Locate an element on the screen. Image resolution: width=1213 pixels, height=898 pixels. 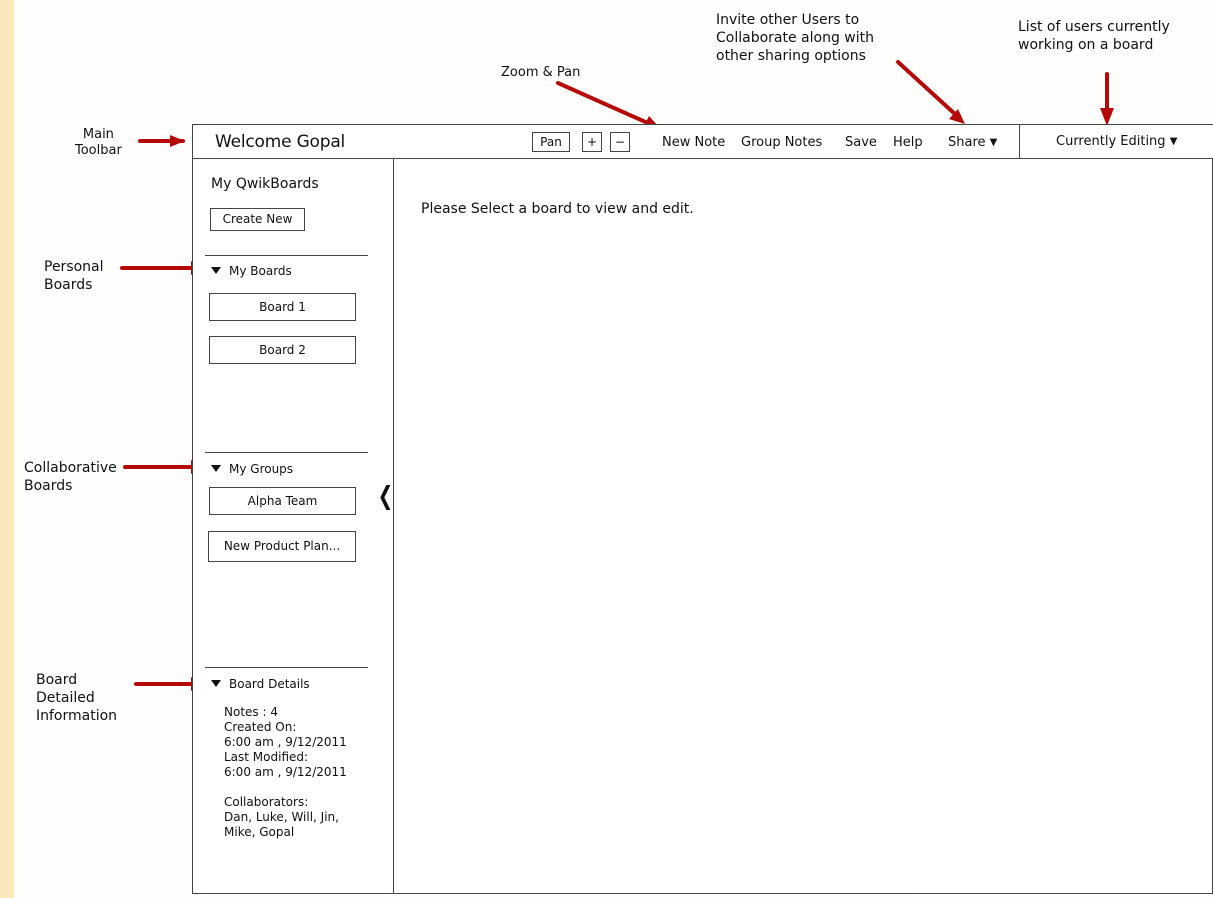
currently-editing-panel: Currently Editing ▼ is located at coordinates (1116, 141).